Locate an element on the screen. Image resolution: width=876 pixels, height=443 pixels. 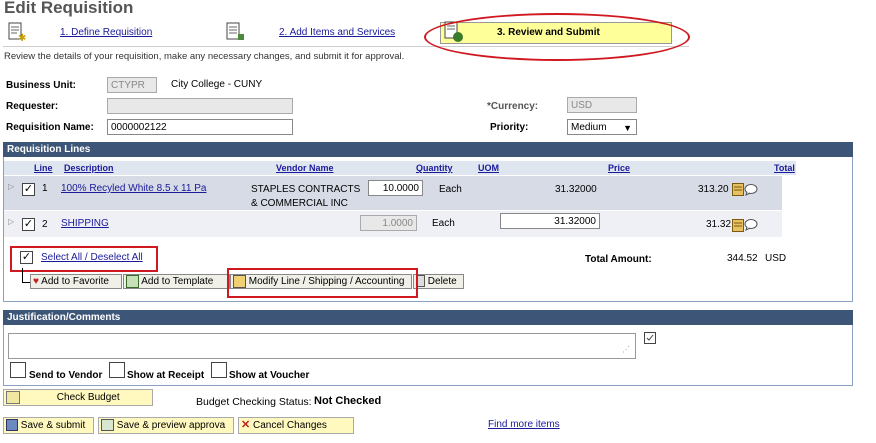
resize-grip-icon: ⋰ is located at coordinates (626, 349).